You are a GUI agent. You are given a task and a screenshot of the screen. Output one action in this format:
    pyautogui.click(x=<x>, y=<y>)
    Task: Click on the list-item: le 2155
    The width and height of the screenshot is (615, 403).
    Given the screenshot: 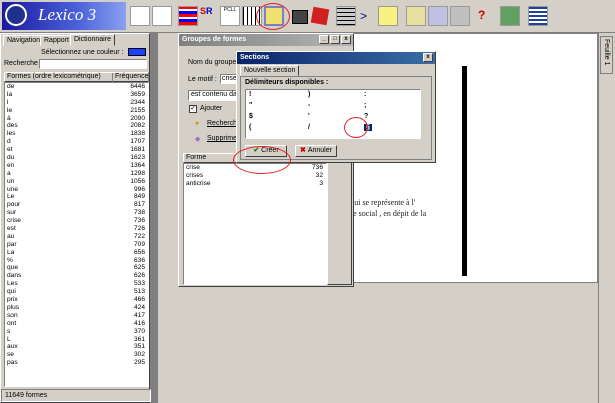 What is the action you would take?
    pyautogui.click(x=76, y=111)
    